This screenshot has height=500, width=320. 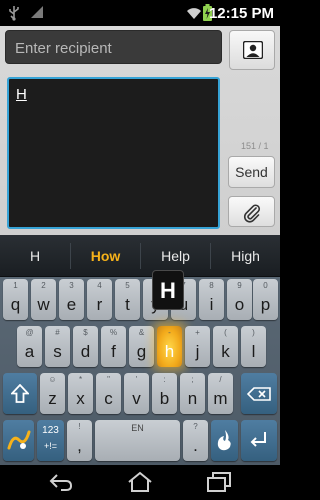 I want to click on swype-key, so click(x=18, y=440).